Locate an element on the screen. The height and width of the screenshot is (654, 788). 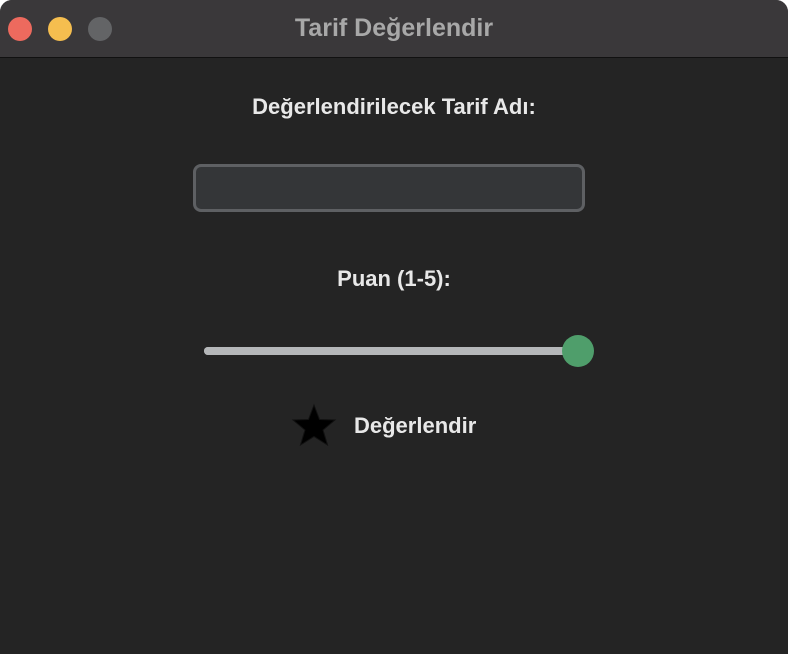
slider-fill is located at coordinates (391, 351).